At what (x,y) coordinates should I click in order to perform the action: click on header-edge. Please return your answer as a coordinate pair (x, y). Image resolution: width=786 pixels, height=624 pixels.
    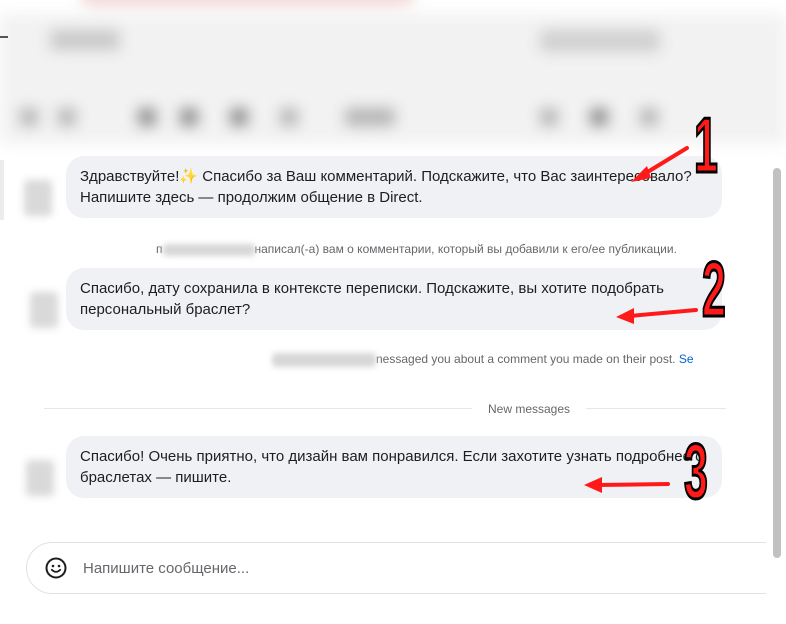
    Looking at the image, I should click on (4, 37).